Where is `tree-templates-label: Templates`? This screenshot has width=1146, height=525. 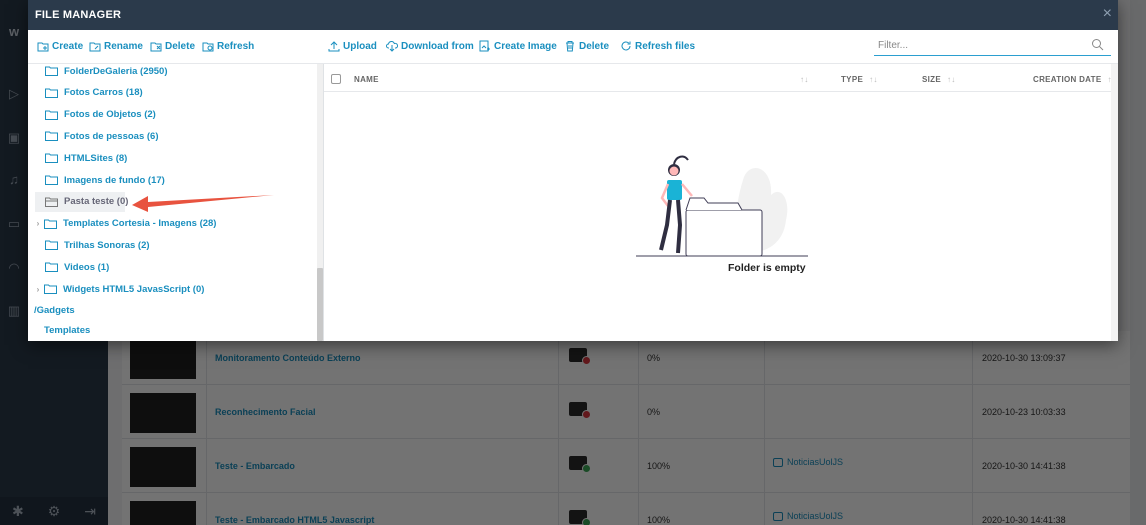 tree-templates-label: Templates is located at coordinates (67, 330).